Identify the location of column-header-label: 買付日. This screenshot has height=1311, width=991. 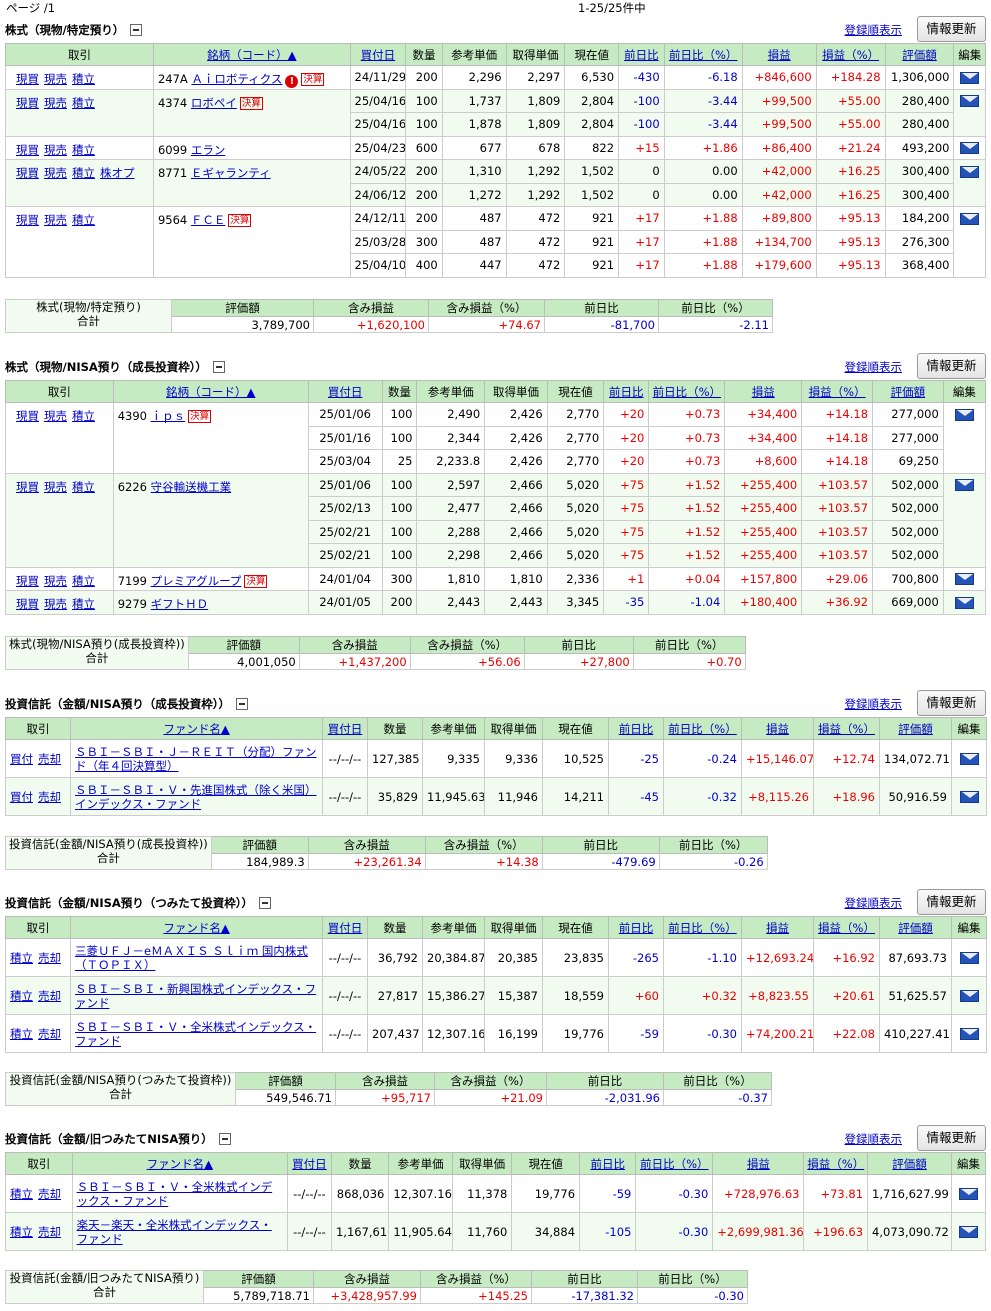
(345, 729).